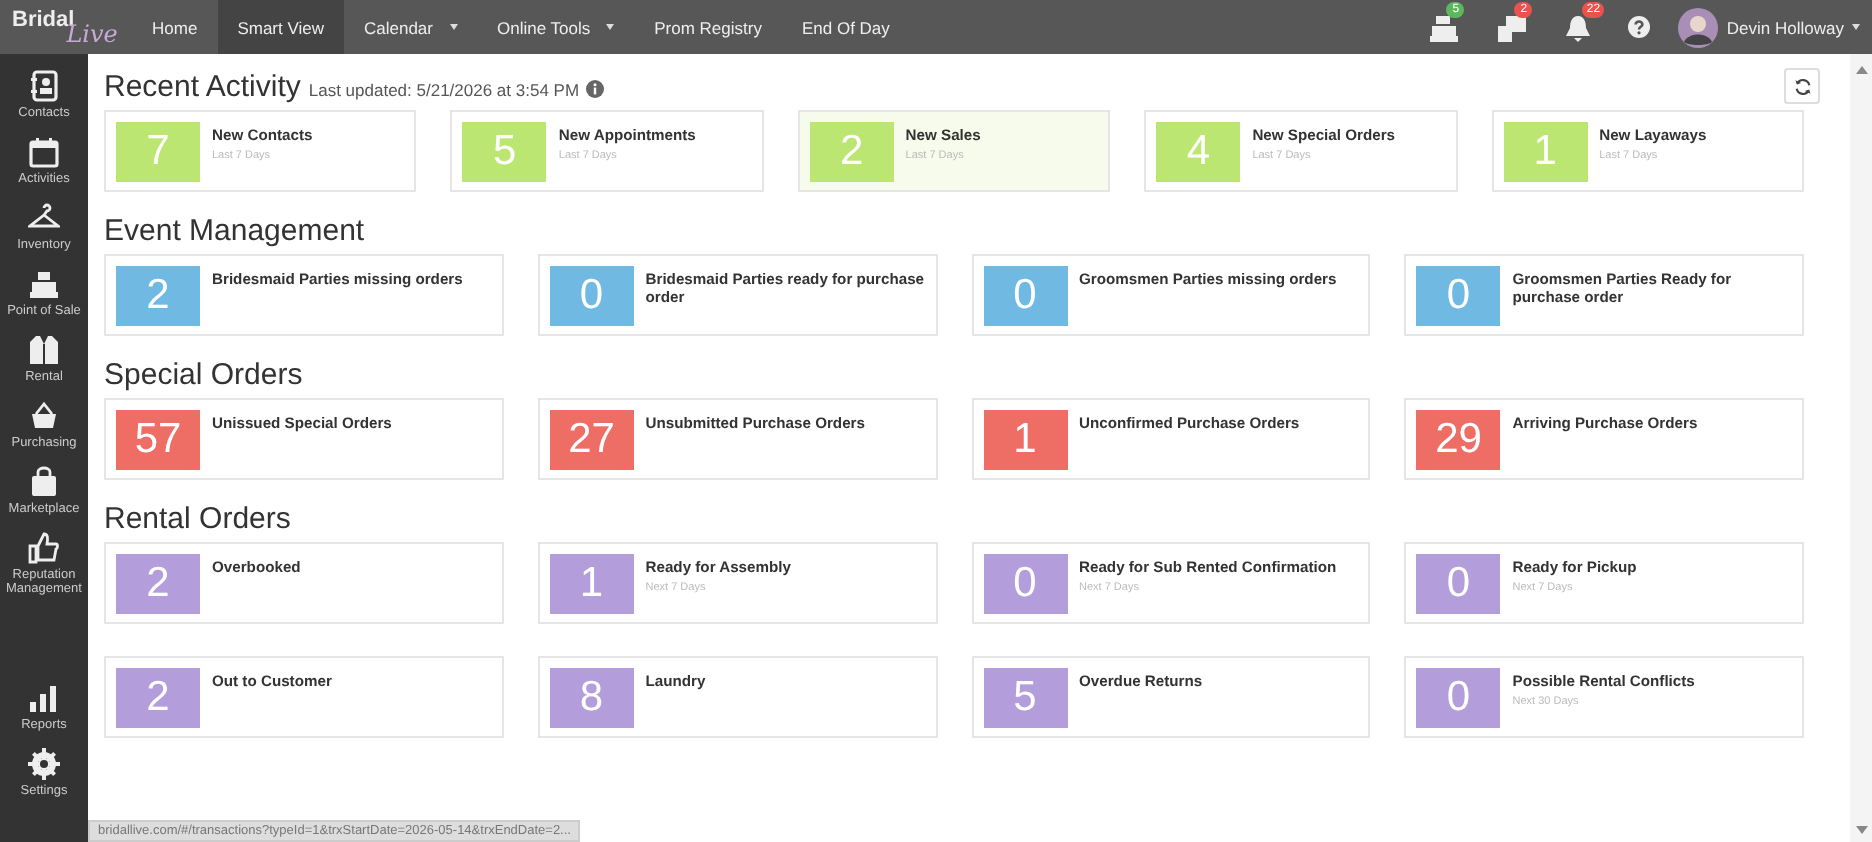 This screenshot has height=842, width=1872. What do you see at coordinates (556, 27) in the screenshot?
I see `nav-tab: Online Tools` at bounding box center [556, 27].